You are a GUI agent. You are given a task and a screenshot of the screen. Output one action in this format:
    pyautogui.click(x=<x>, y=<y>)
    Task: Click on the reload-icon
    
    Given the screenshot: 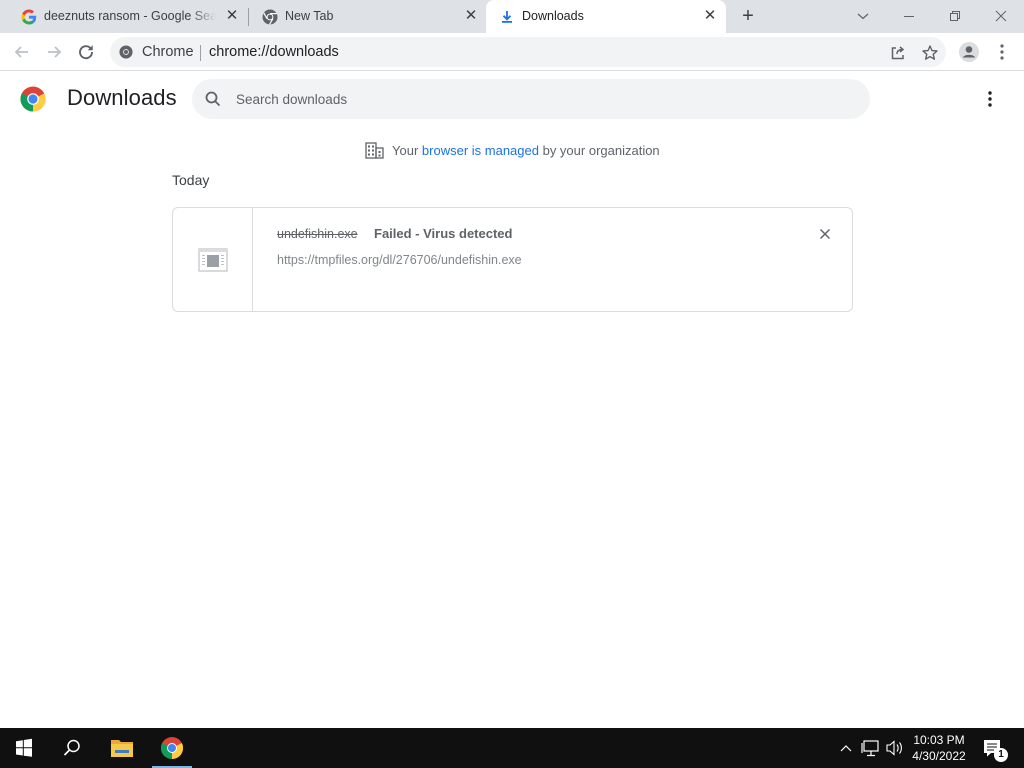 What is the action you would take?
    pyautogui.click(x=86, y=52)
    